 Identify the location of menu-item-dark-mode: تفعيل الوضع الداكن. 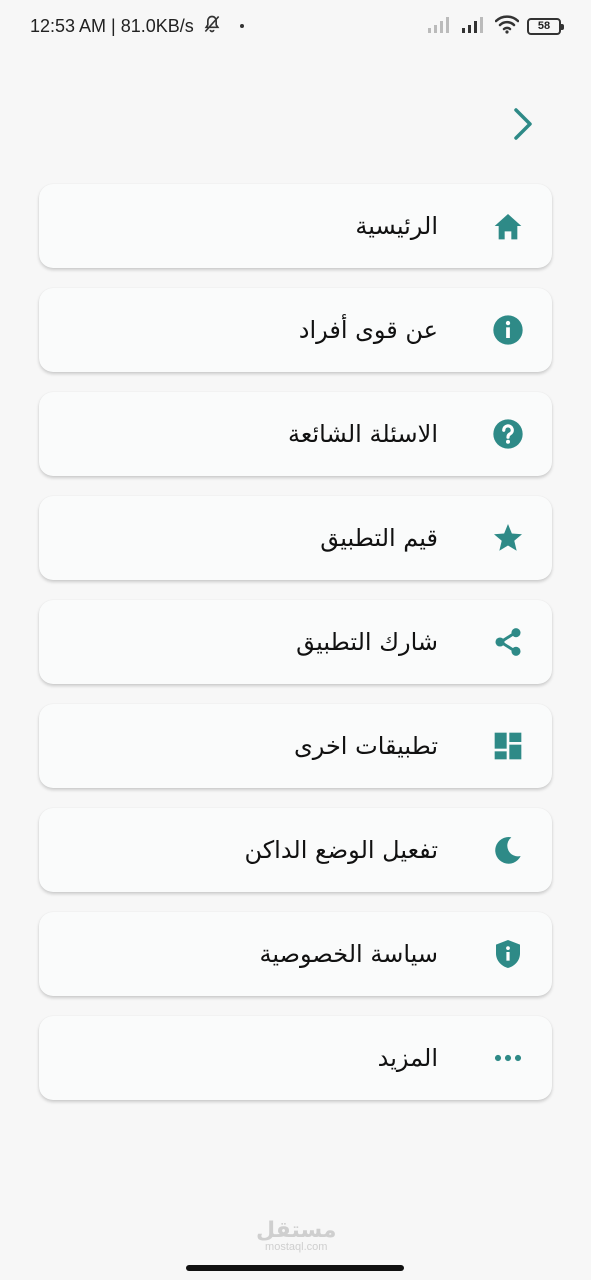
(295, 850).